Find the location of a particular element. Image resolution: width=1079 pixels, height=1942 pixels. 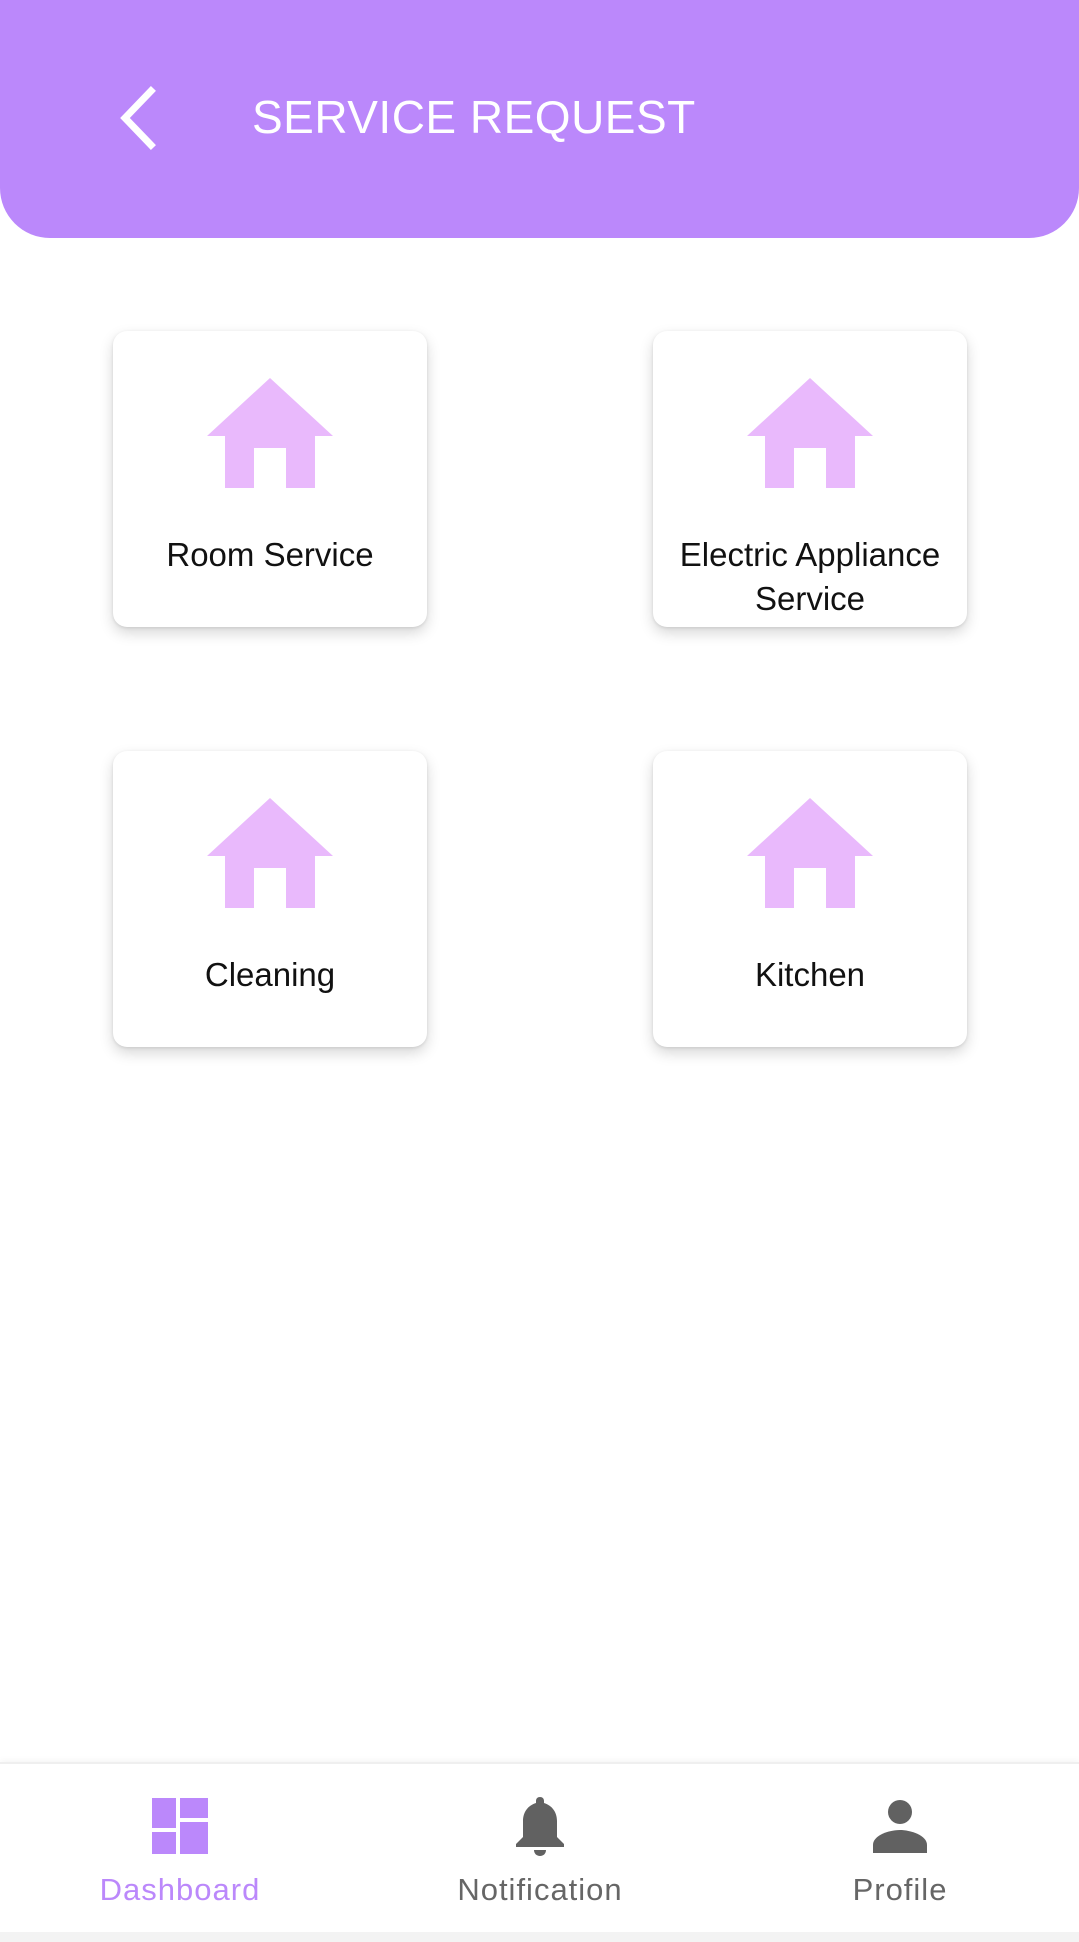

chevron-left-icon is located at coordinates (138, 118).